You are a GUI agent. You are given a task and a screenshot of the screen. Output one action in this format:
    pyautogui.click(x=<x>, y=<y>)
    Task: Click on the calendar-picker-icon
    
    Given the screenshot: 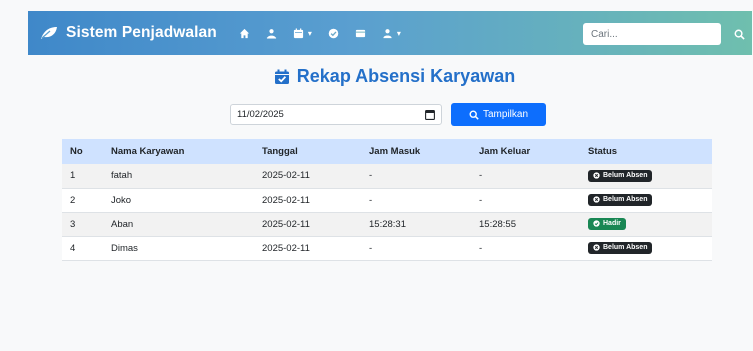 What is the action you would take?
    pyautogui.click(x=430, y=114)
    